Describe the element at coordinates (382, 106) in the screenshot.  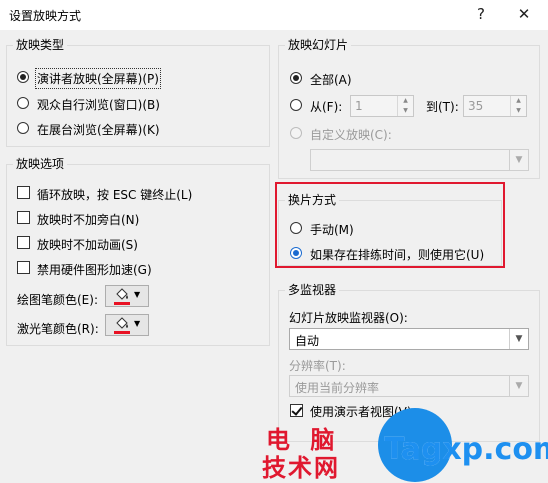
I see `from-spinner: 1 ▲ ▼` at that location.